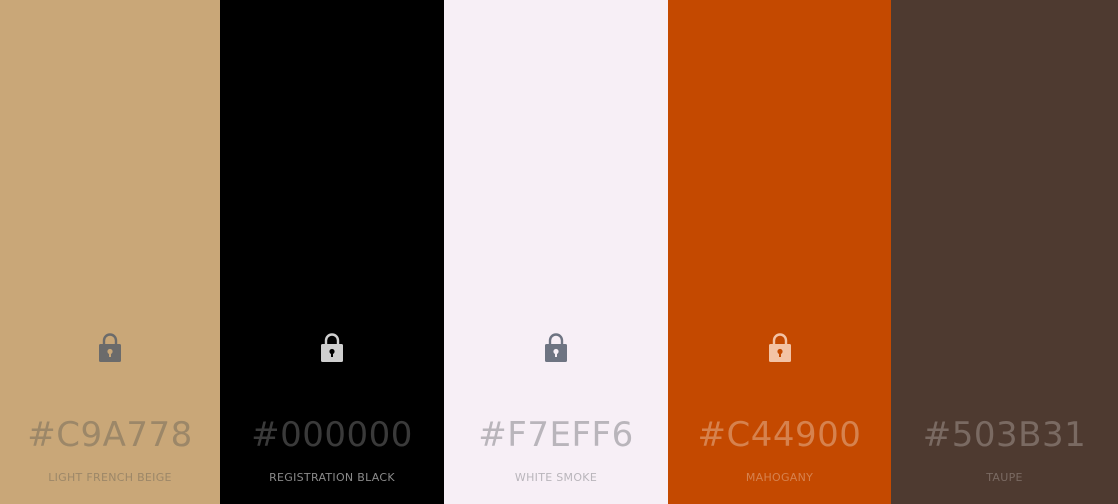 The image size is (1118, 504). What do you see at coordinates (110, 435) in the screenshot?
I see `hex-code: #C9A778` at bounding box center [110, 435].